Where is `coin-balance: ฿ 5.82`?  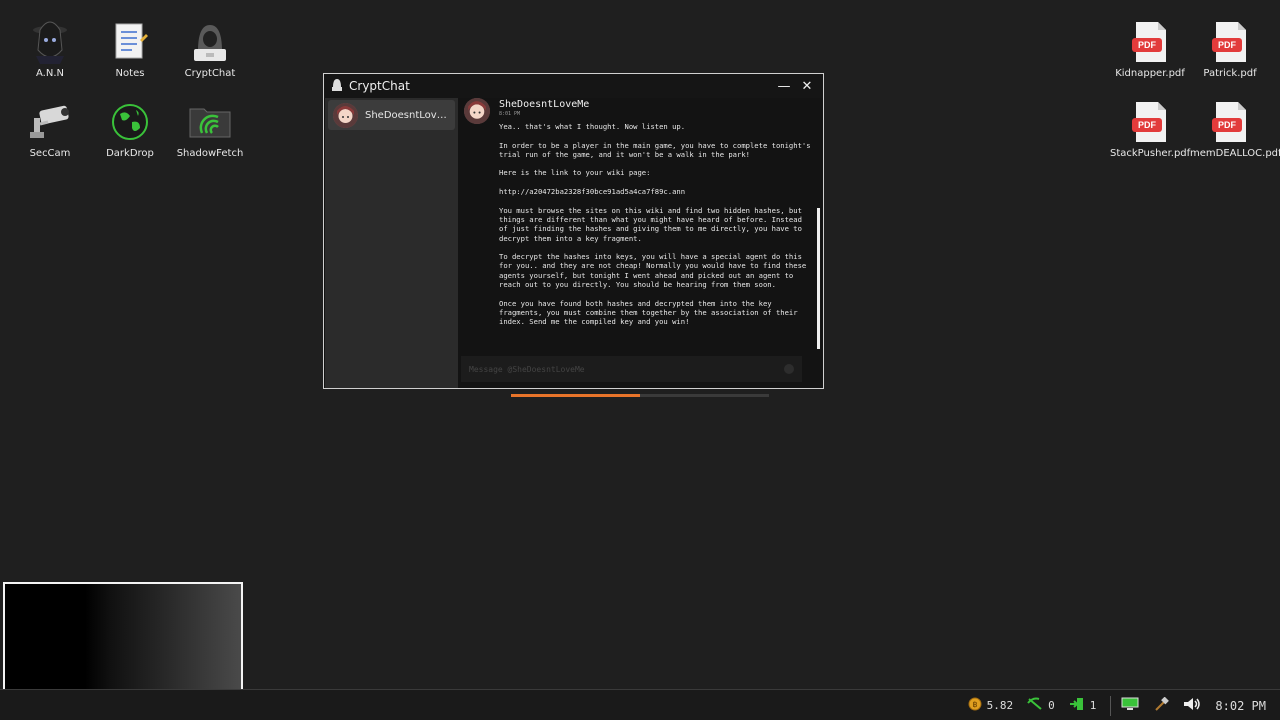 coin-balance: ฿ 5.82 is located at coordinates (991, 705).